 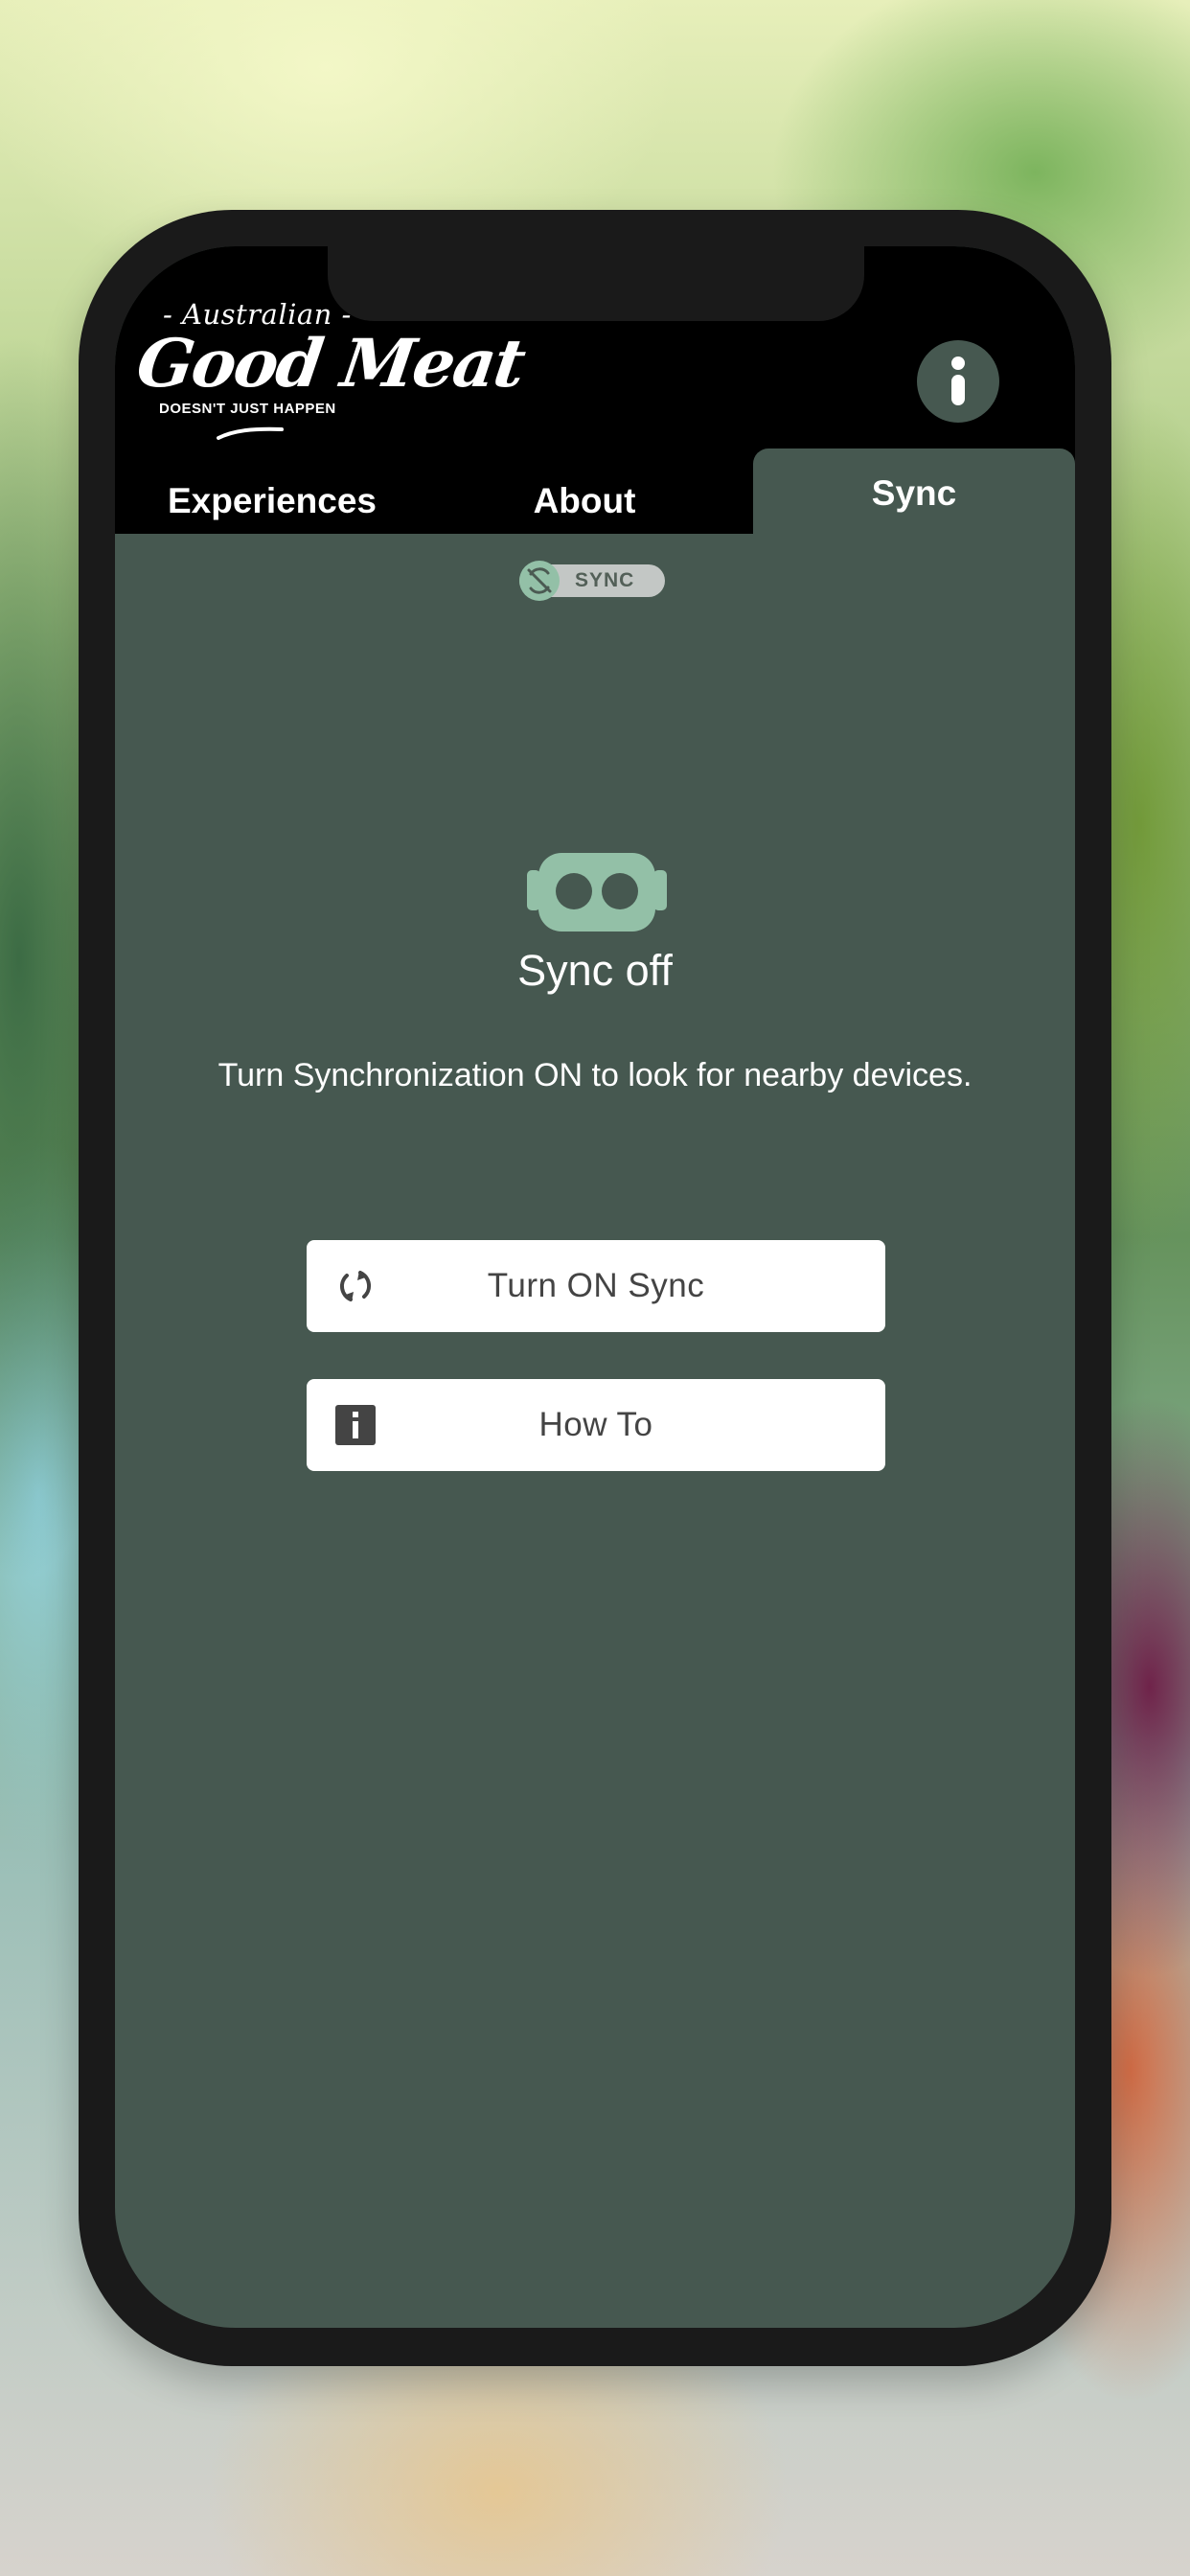 What do you see at coordinates (597, 892) in the screenshot?
I see `vr-headset-icon` at bounding box center [597, 892].